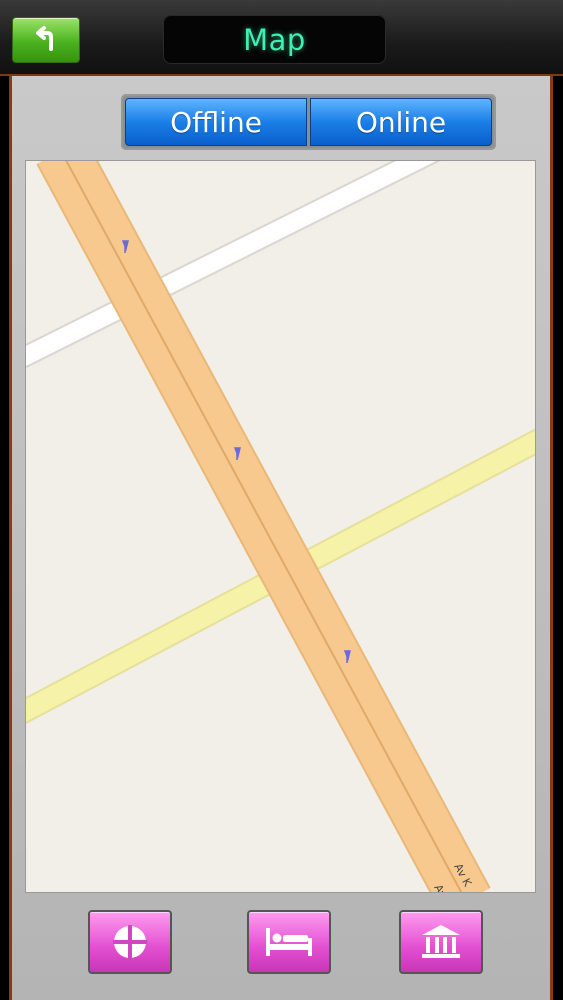 The width and height of the screenshot is (563, 1000). I want to click on compass-crosshair-icon, so click(130, 942).